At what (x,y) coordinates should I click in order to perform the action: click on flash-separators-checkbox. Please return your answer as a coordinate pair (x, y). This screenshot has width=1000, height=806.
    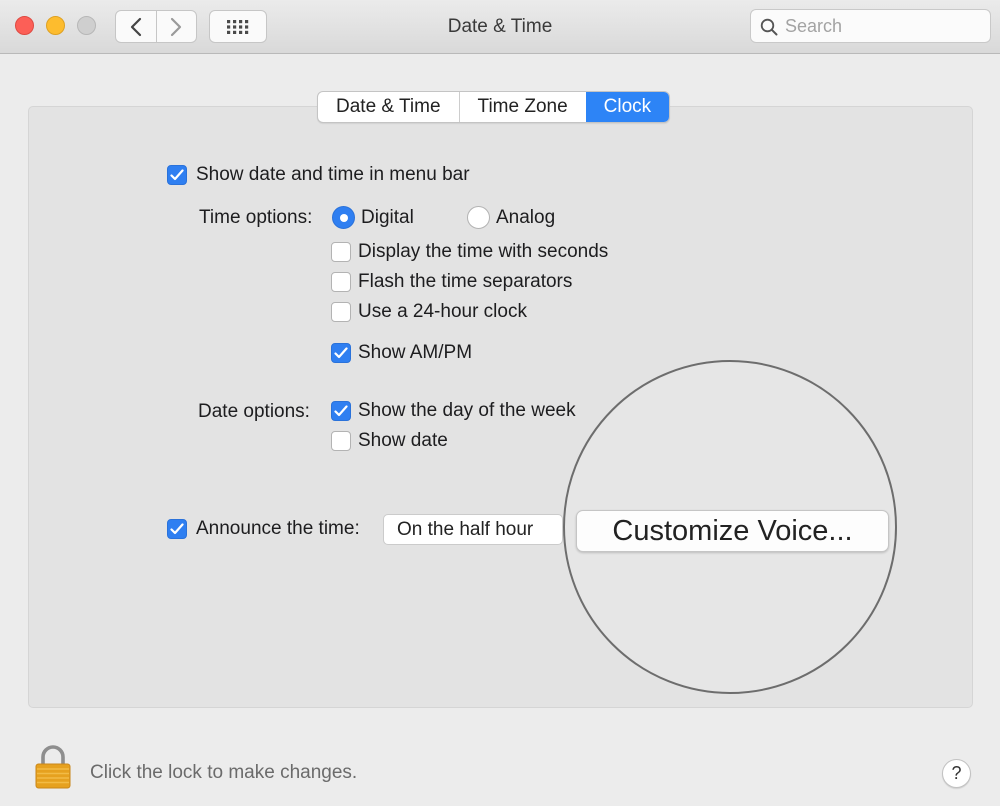
    Looking at the image, I should click on (341, 282).